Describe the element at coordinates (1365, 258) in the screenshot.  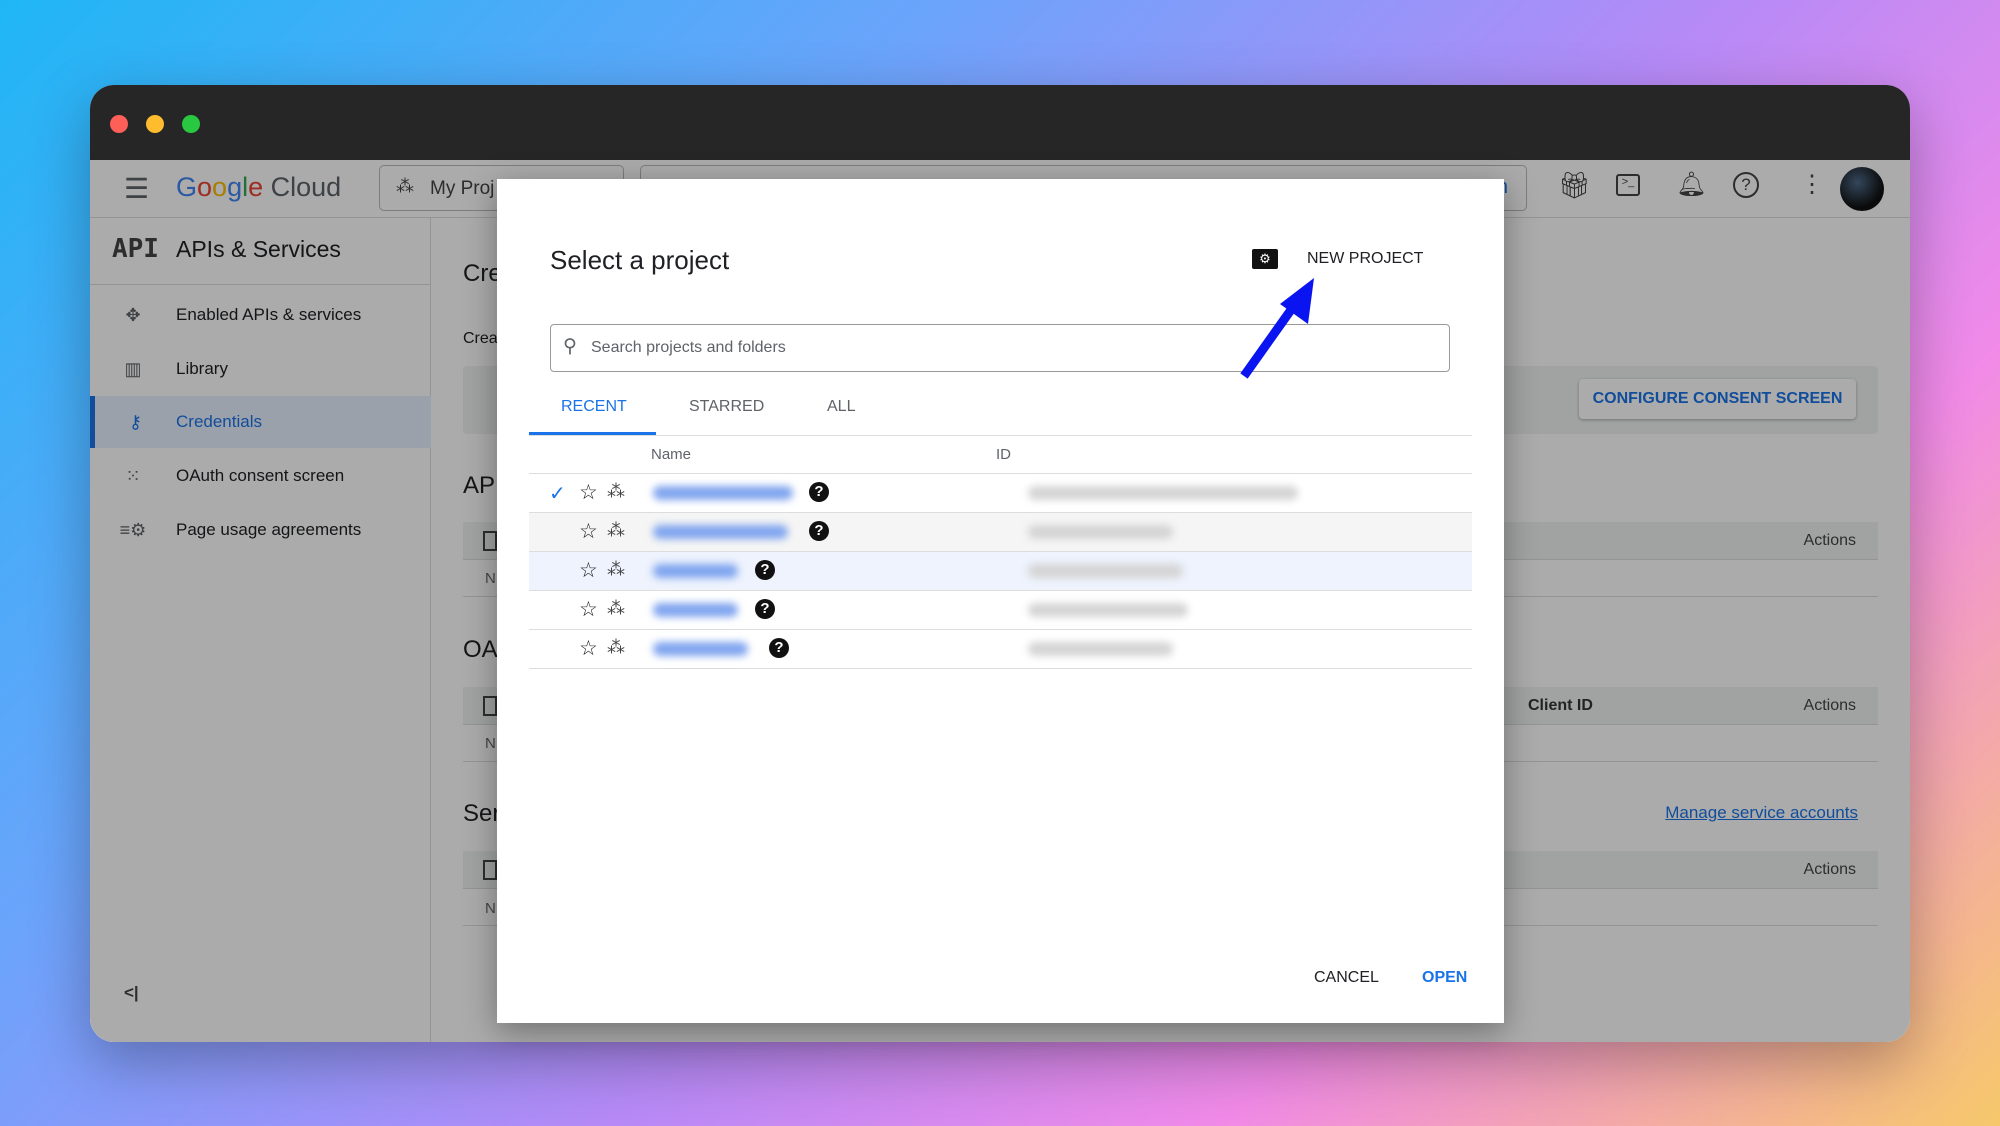
I see `new-project-label: NEW PROJECT` at that location.